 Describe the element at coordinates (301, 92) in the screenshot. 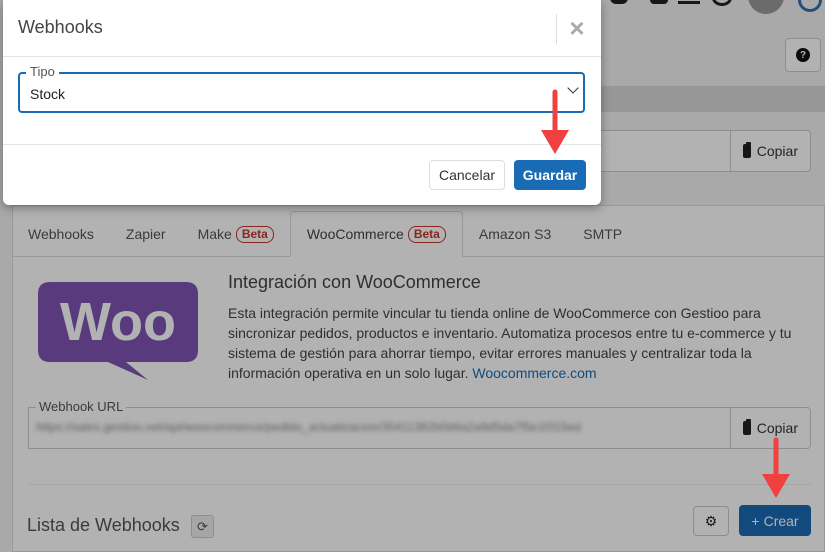

I see `type-select` at that location.